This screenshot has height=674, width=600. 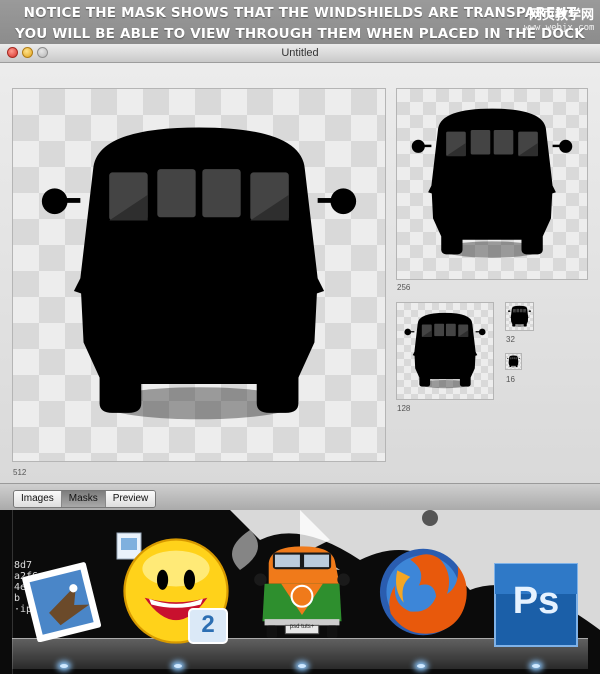 I want to click on bus-running-indicator, so click(x=302, y=666).